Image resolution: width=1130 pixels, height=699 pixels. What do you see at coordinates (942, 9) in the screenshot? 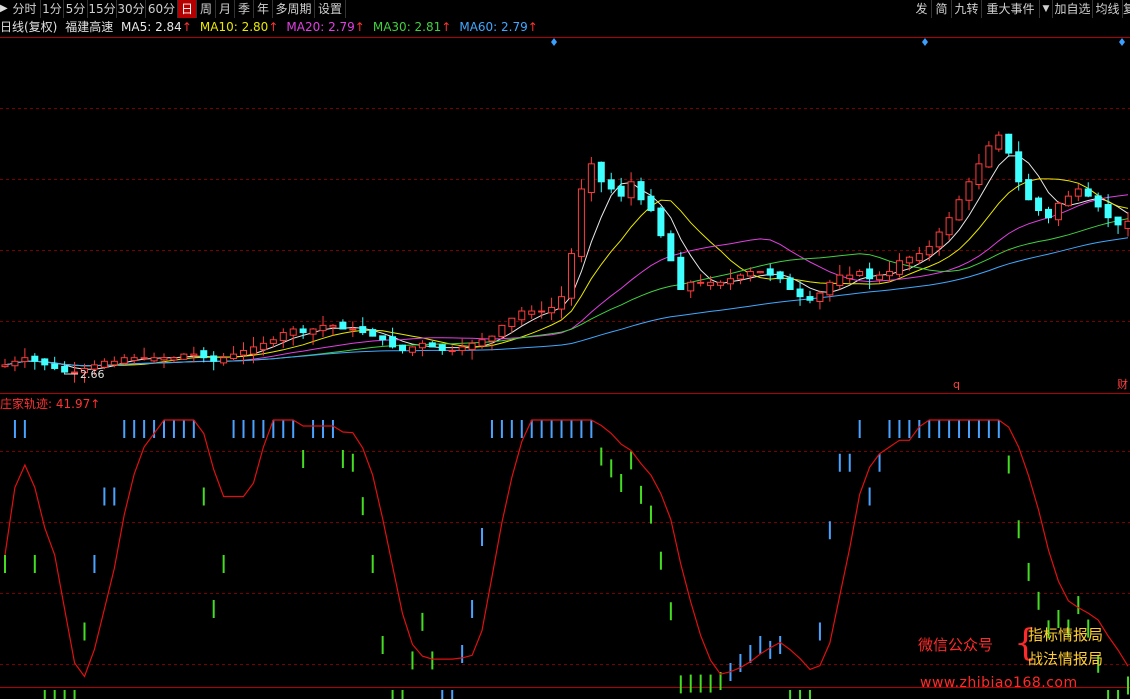
I see `toolbar-right-item-1: 简` at bounding box center [942, 9].